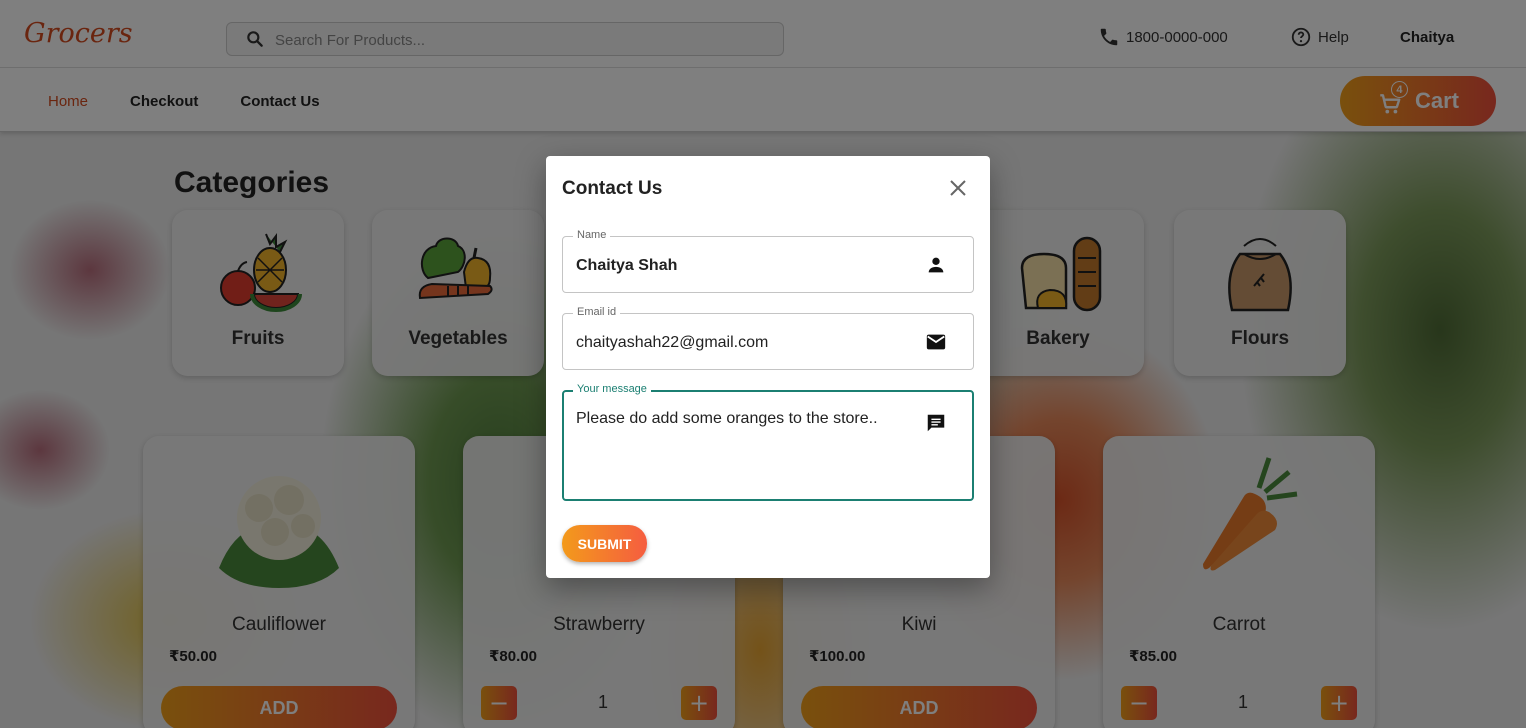 This screenshot has height=728, width=1526. I want to click on comment-icon, so click(936, 423).